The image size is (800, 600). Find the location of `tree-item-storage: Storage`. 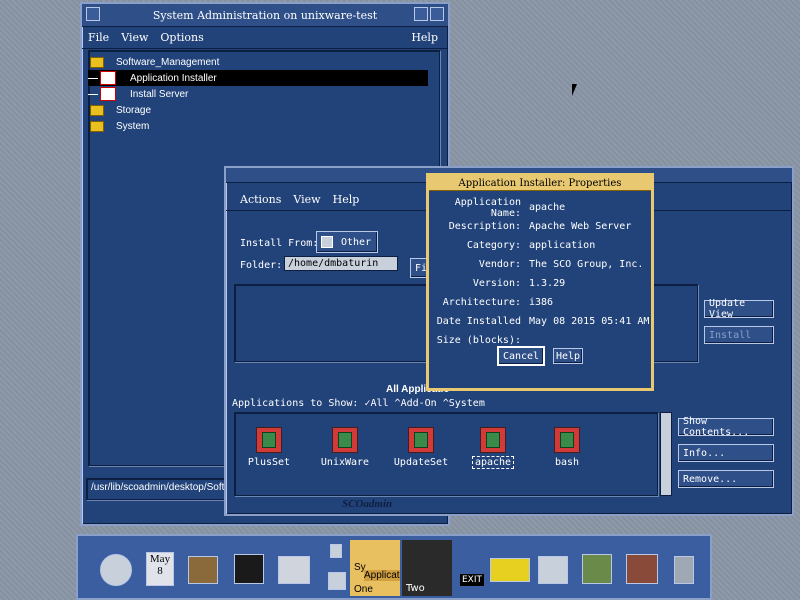

tree-item-storage: Storage is located at coordinates (120, 110).